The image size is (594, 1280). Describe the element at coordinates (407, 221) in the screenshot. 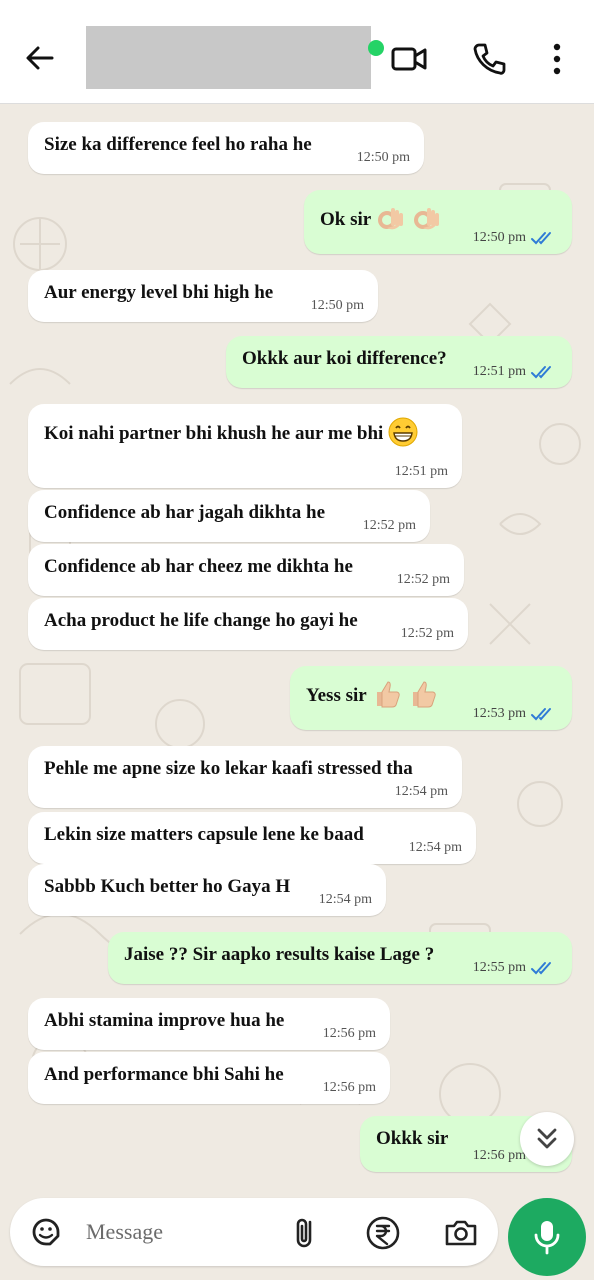

I see `ok-hand-emoji-icon` at that location.